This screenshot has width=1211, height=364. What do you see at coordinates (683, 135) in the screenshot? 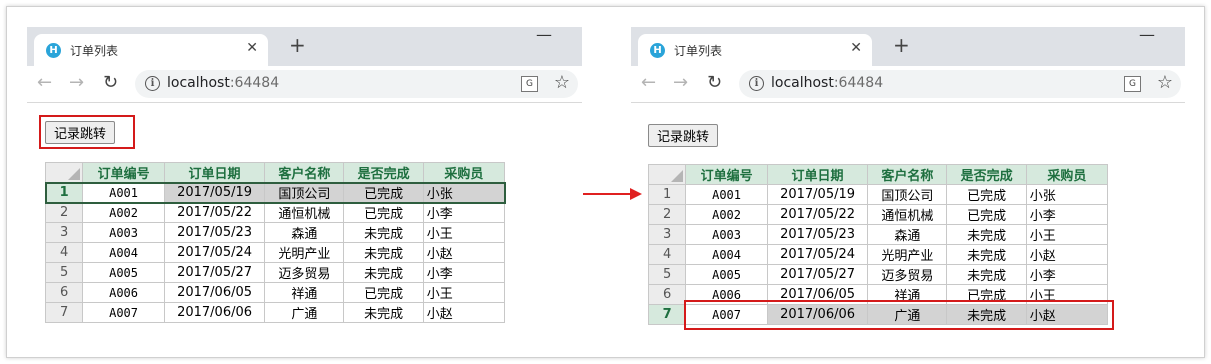
I see `record-jump-button: 记录跳转` at bounding box center [683, 135].